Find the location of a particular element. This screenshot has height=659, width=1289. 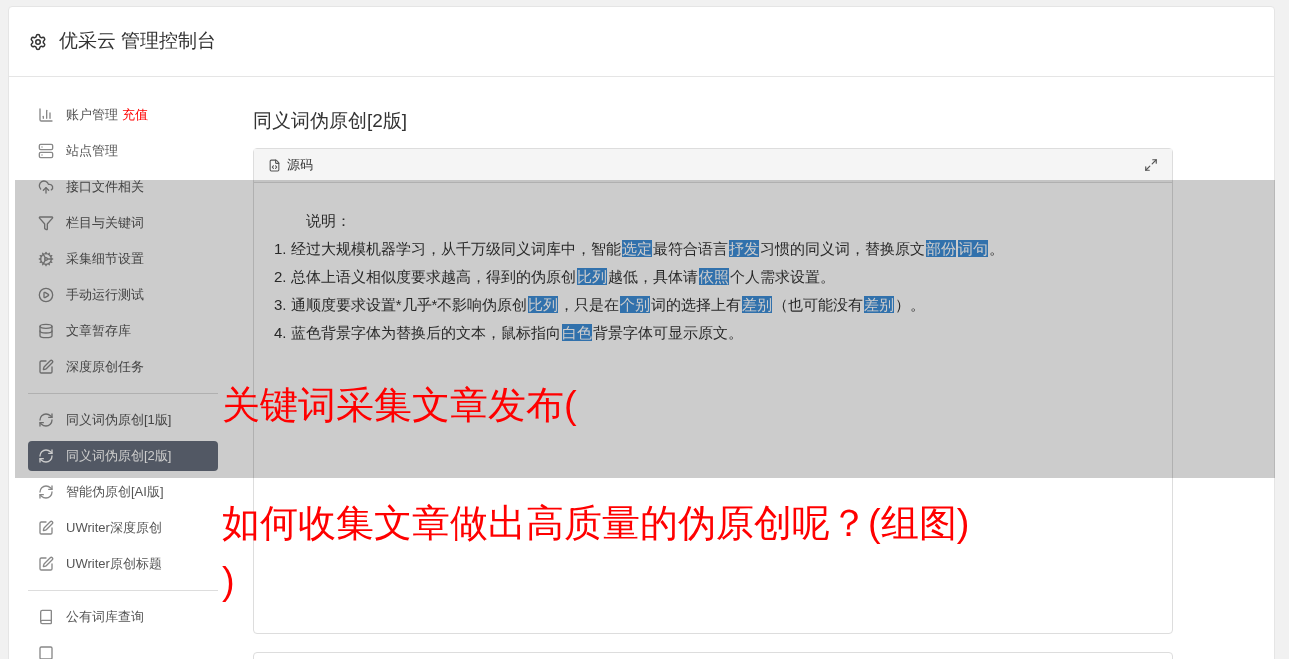

server-icon is located at coordinates (46, 151).